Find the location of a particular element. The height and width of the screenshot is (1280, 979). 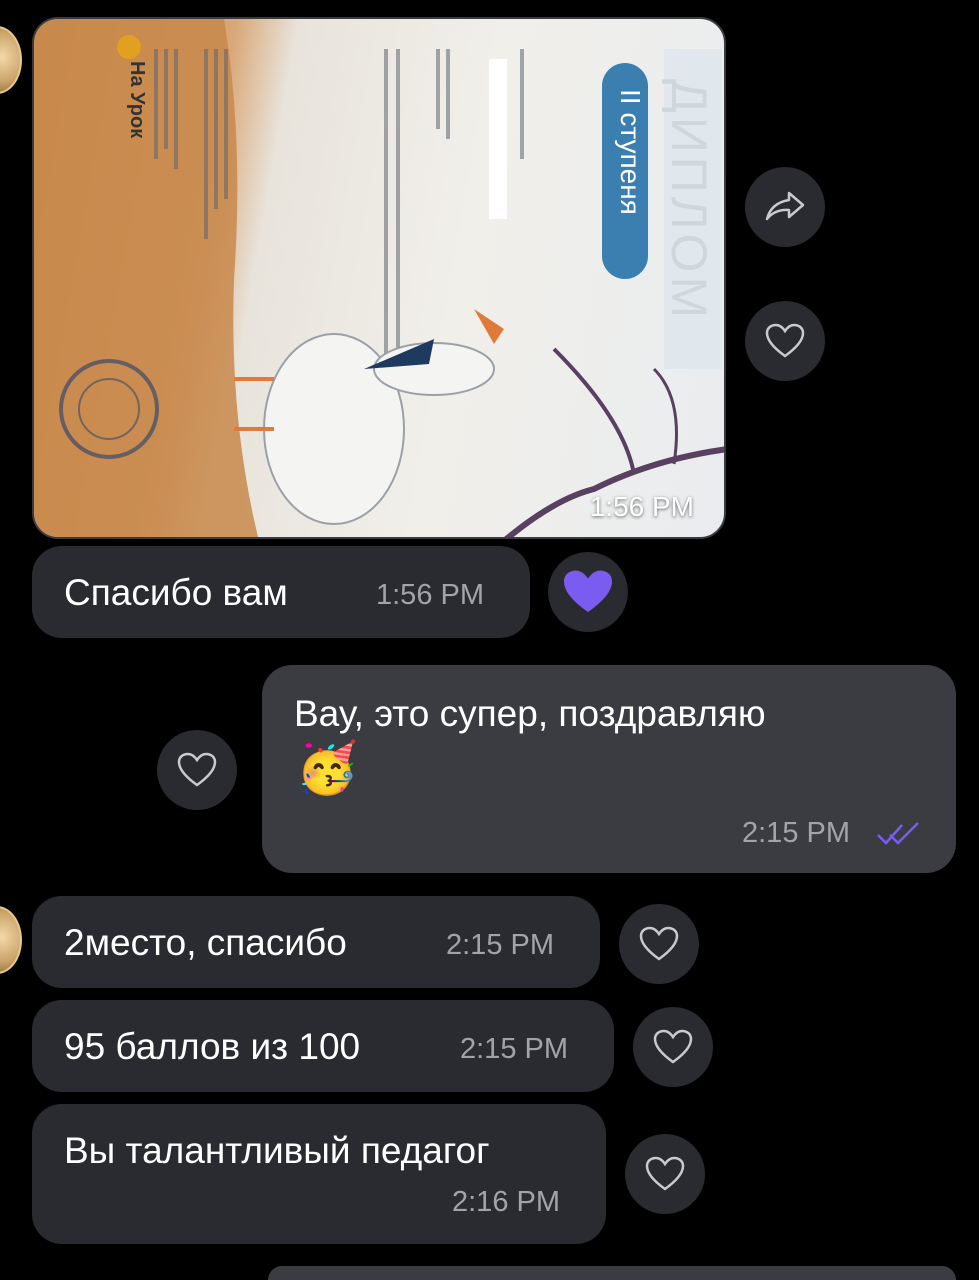

outgoing-message: Вау, это супер, поздравляю 🥳 2:15 PM is located at coordinates (609, 769).